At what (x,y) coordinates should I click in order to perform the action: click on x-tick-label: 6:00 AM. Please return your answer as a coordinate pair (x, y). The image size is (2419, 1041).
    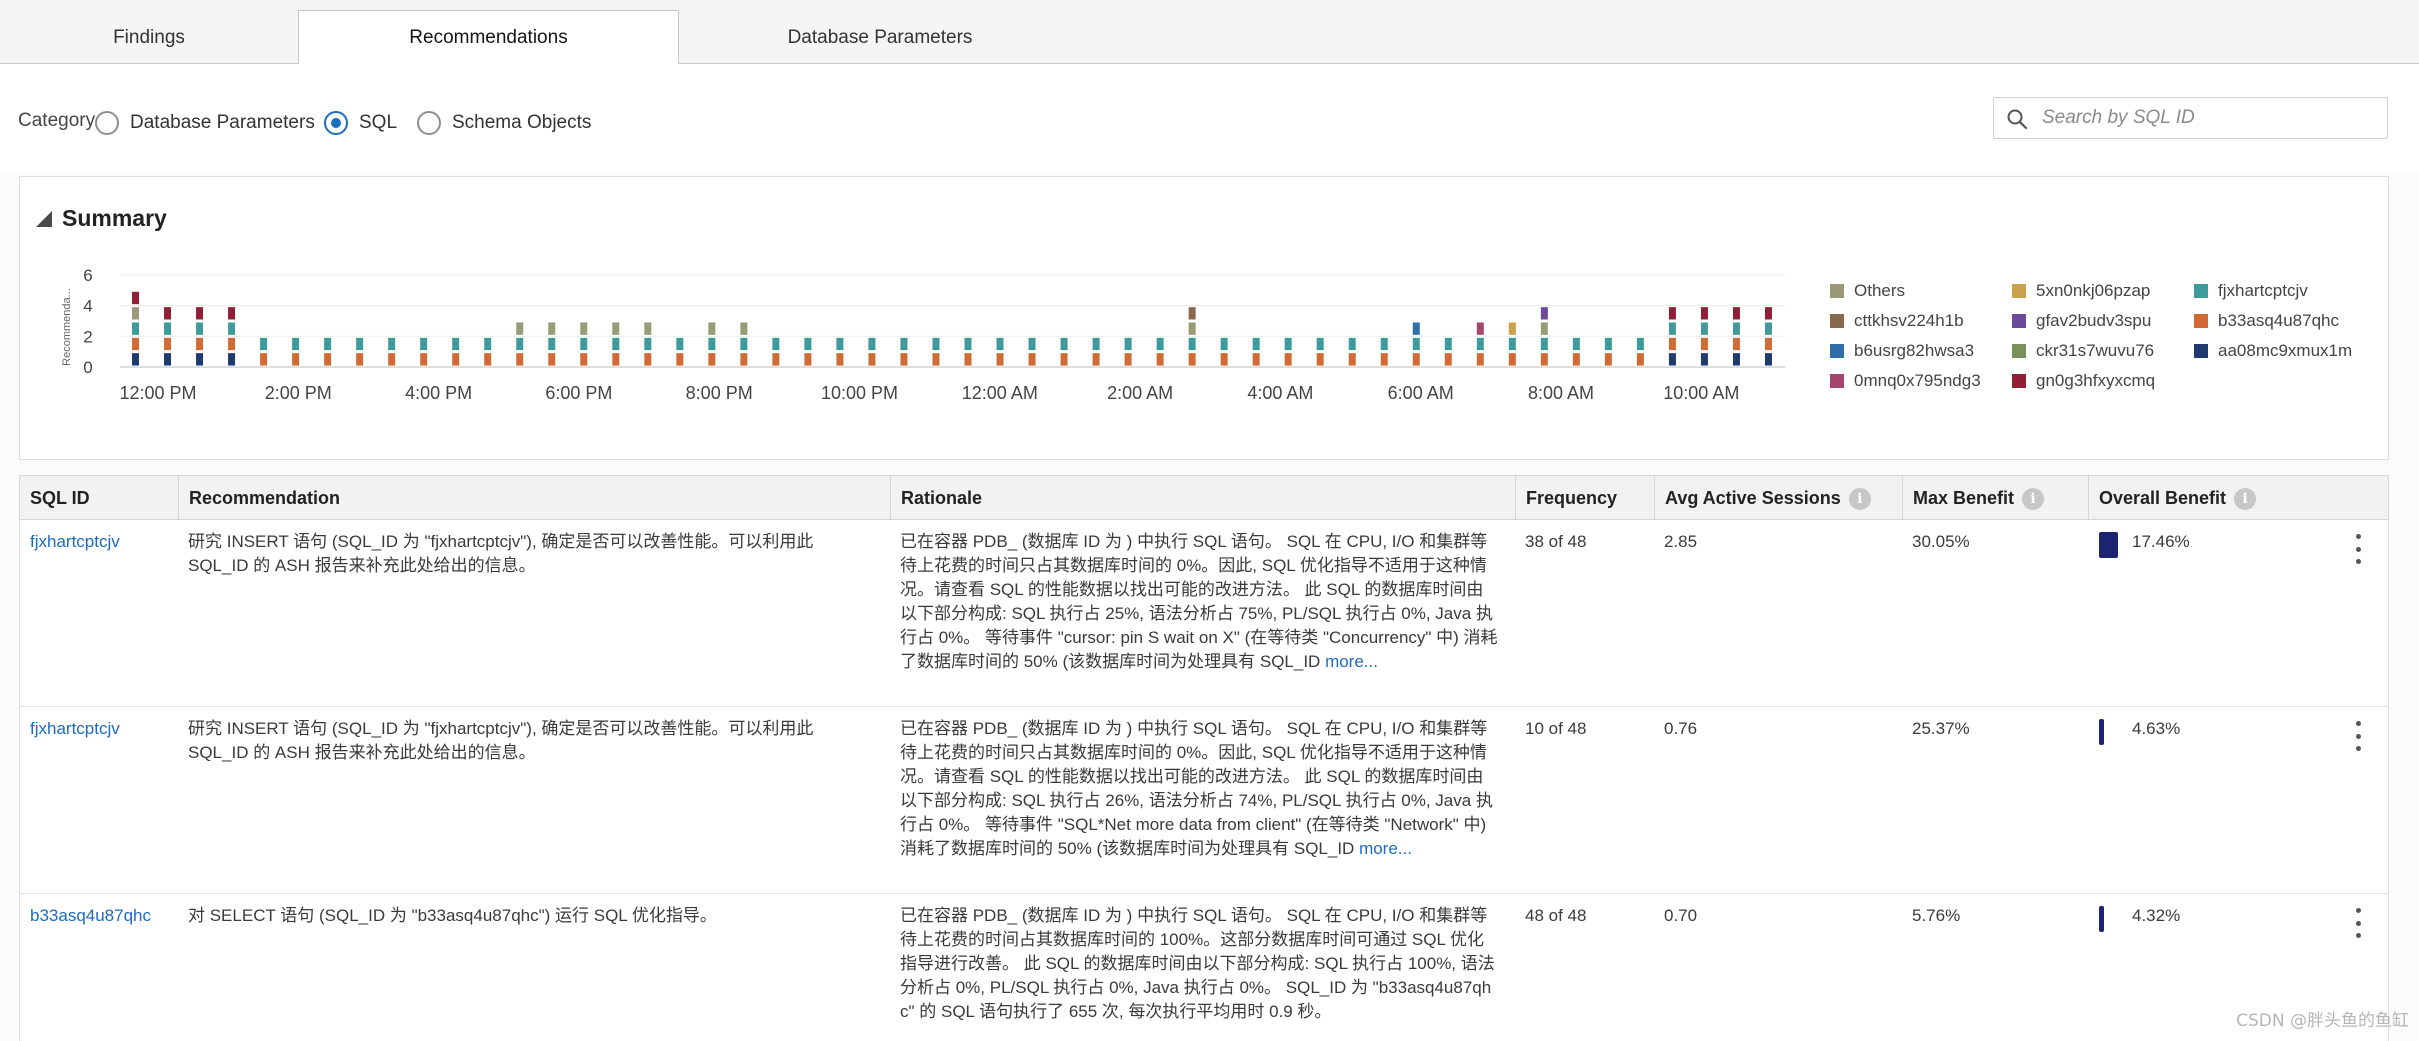
    Looking at the image, I should click on (1421, 393).